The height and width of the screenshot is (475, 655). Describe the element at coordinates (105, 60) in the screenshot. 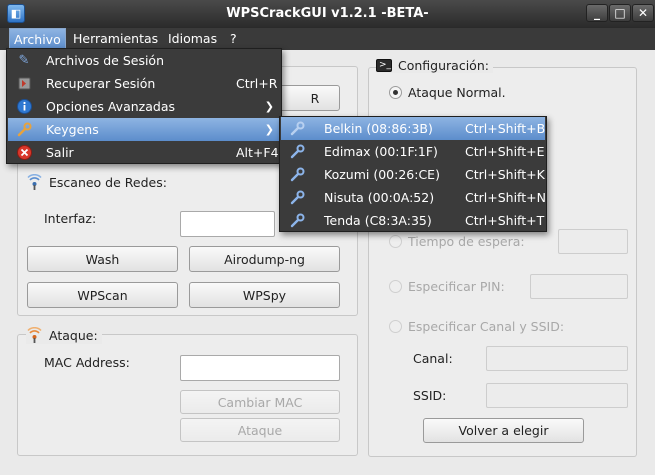

I see `menu-item-label: Archivos de Sesión` at that location.